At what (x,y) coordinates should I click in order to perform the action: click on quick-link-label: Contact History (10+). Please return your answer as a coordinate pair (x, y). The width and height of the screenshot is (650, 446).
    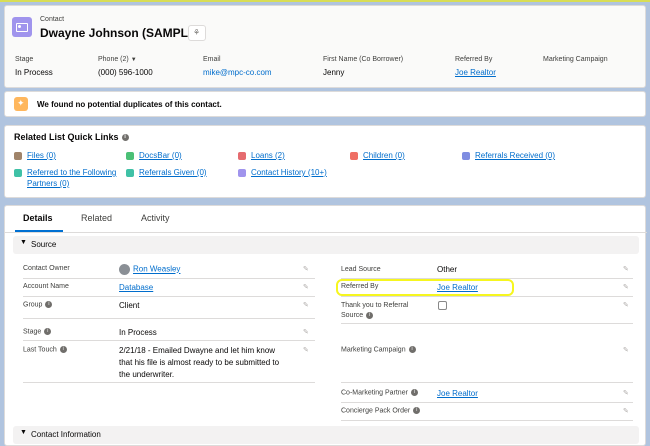
    Looking at the image, I should click on (289, 172).